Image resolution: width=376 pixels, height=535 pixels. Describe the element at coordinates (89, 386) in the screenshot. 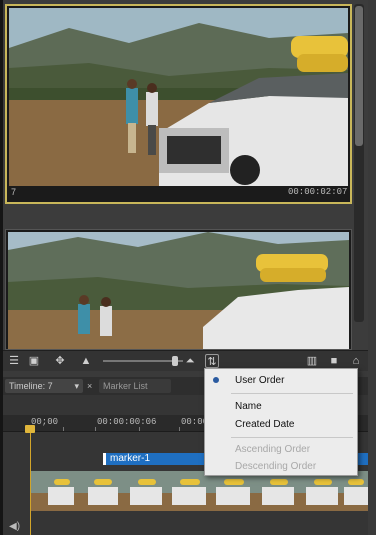

I see `close-icon: ×` at that location.